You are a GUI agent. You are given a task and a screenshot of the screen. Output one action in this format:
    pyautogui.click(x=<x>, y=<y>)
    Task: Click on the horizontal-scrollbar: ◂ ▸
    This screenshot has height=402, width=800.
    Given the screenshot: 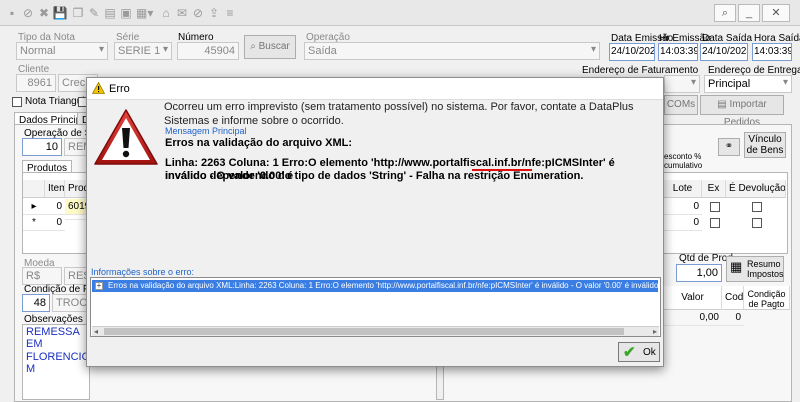 What is the action you would take?
    pyautogui.click(x=375, y=331)
    